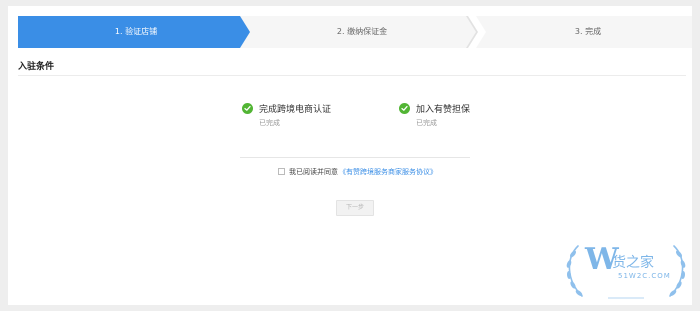 The image size is (700, 311). What do you see at coordinates (36, 67) in the screenshot?
I see `section-title: 入驻条件` at bounding box center [36, 67].